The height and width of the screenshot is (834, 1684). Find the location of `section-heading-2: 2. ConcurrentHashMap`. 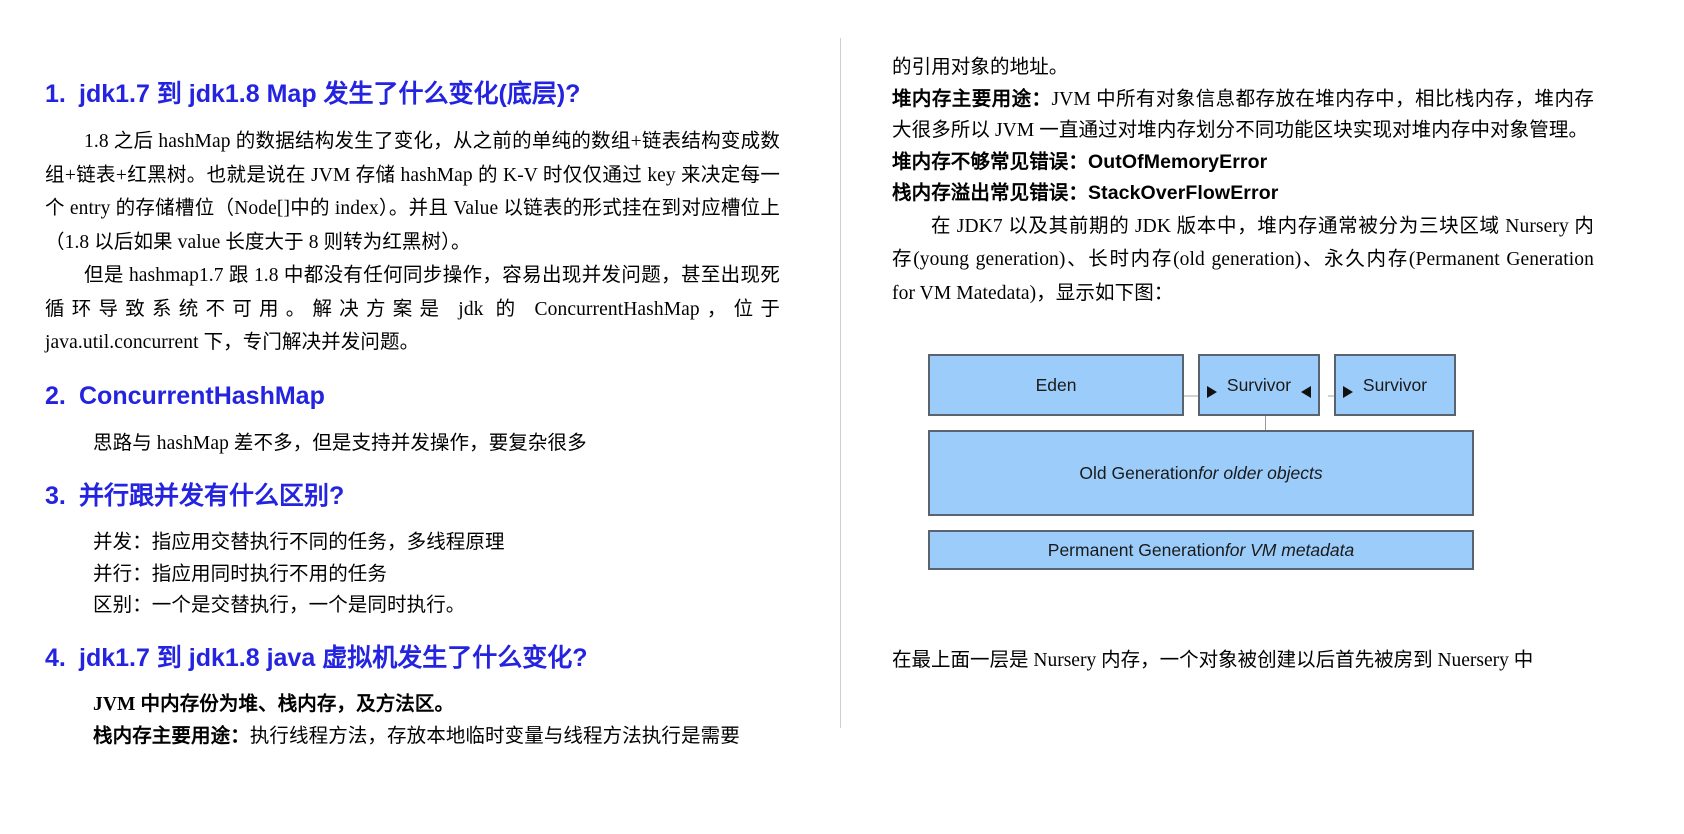

section-heading-2: 2. ConcurrentHashMap is located at coordinates (412, 396).